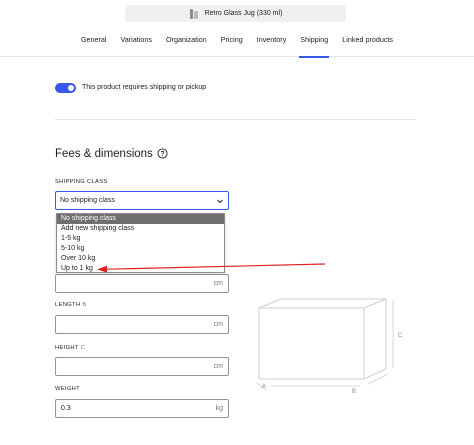  Describe the element at coordinates (194, 14) in the screenshot. I see `product-thumbnail` at that location.